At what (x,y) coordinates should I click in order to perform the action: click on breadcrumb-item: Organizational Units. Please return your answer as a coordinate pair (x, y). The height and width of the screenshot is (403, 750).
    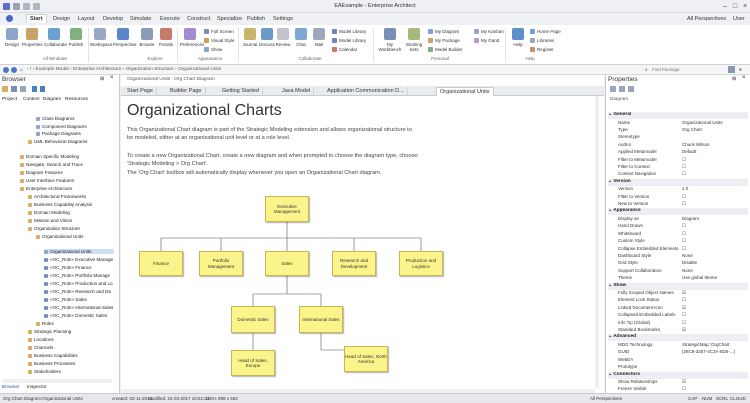
    Looking at the image, I should click on (199, 69).